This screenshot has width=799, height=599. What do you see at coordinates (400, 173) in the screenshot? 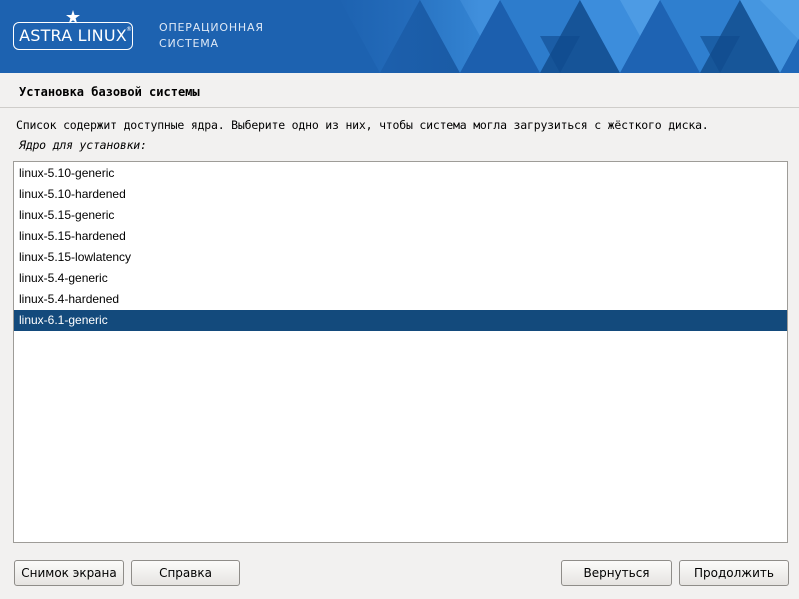
I see `kernel-list-item: linux-5.10-generic` at bounding box center [400, 173].